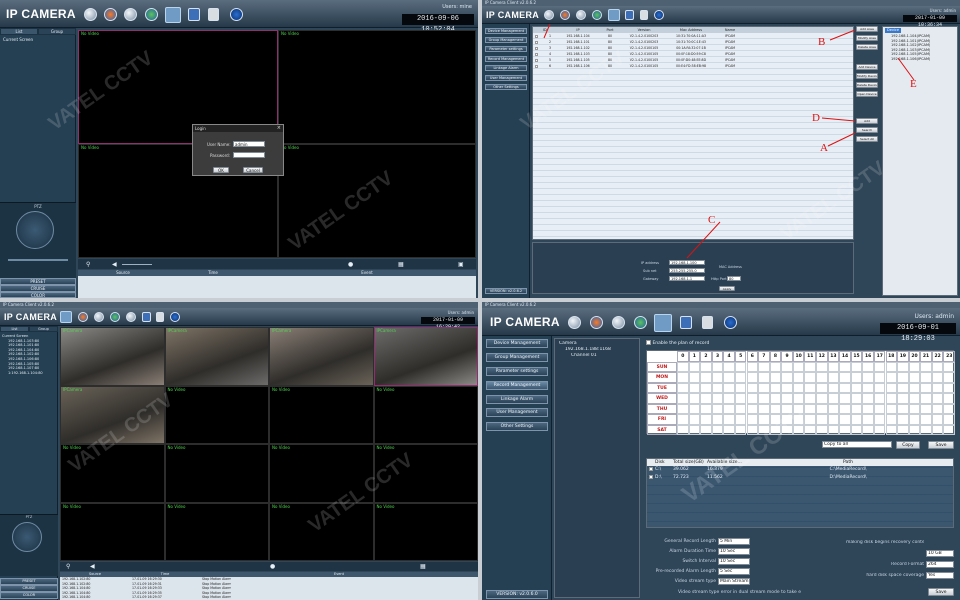 This screenshot has height=600, width=960. Describe the element at coordinates (596, 322) in the screenshot. I see `q4-playback-icon` at that location.